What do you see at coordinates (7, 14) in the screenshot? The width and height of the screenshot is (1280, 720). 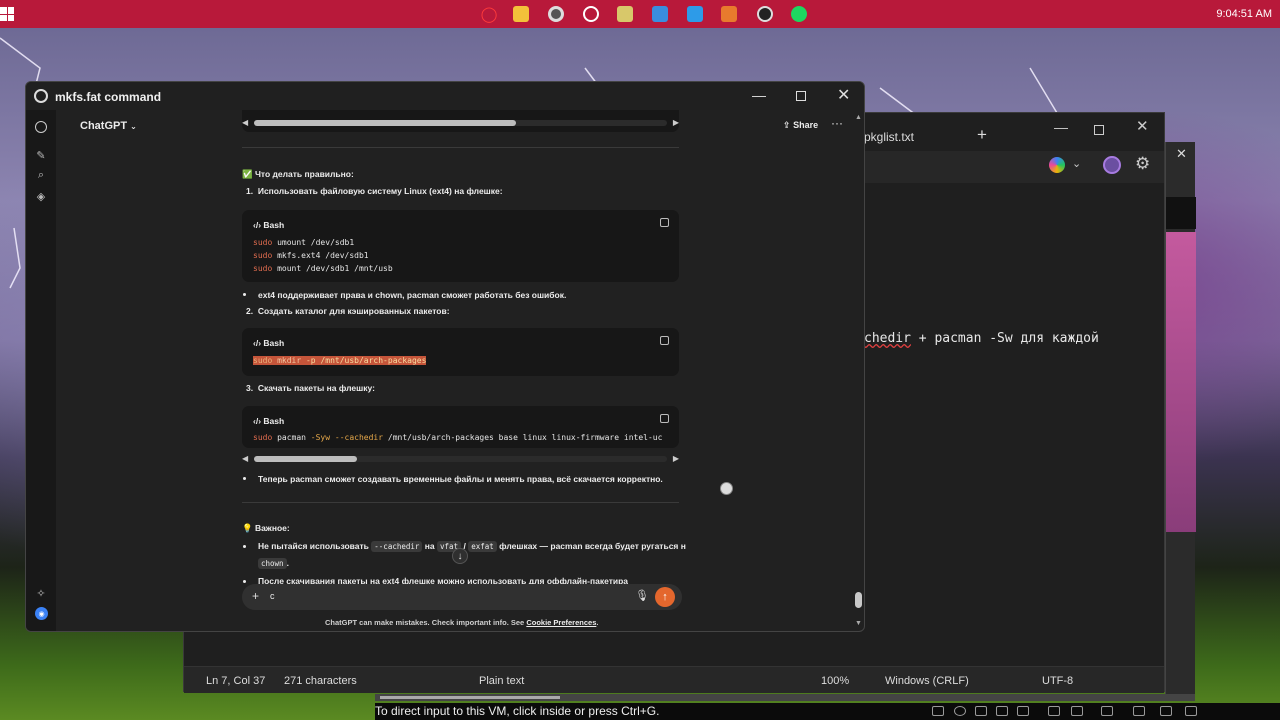 I see `start-button` at bounding box center [7, 14].